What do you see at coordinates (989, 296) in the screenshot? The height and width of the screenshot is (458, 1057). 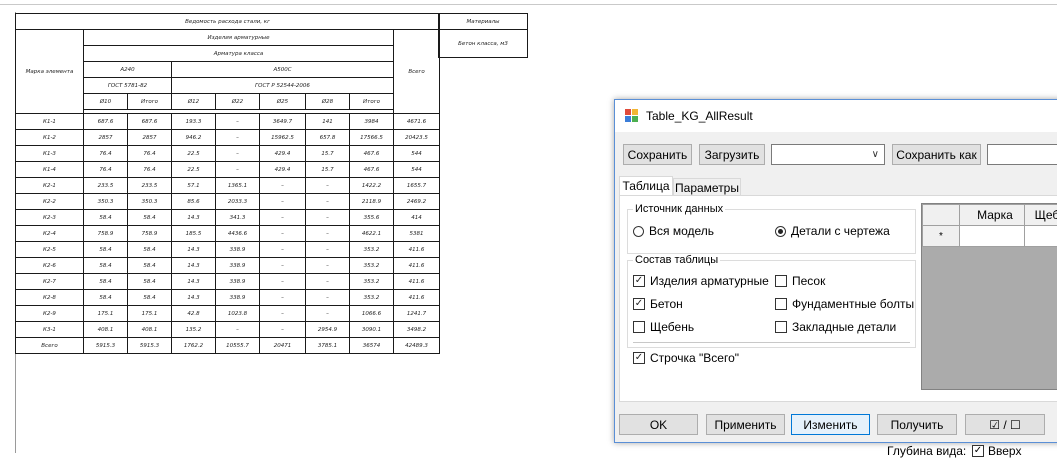 I see `result-grid: Марка Щеб *` at bounding box center [989, 296].